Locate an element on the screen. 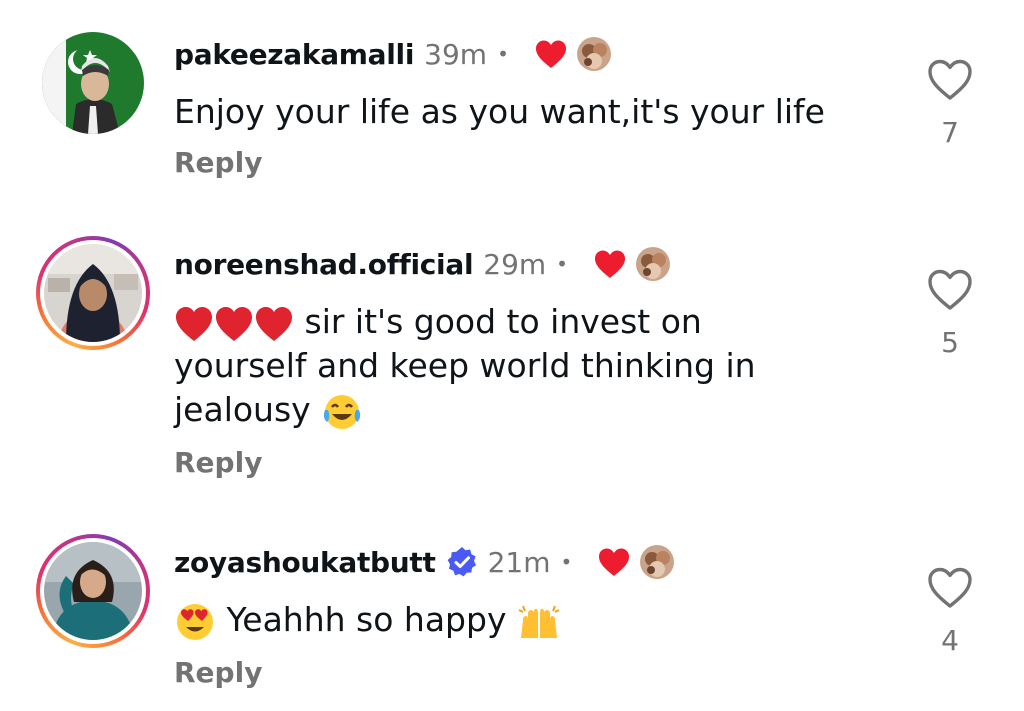 This screenshot has width=1024, height=711. reply-button: Reply is located at coordinates (218, 672).